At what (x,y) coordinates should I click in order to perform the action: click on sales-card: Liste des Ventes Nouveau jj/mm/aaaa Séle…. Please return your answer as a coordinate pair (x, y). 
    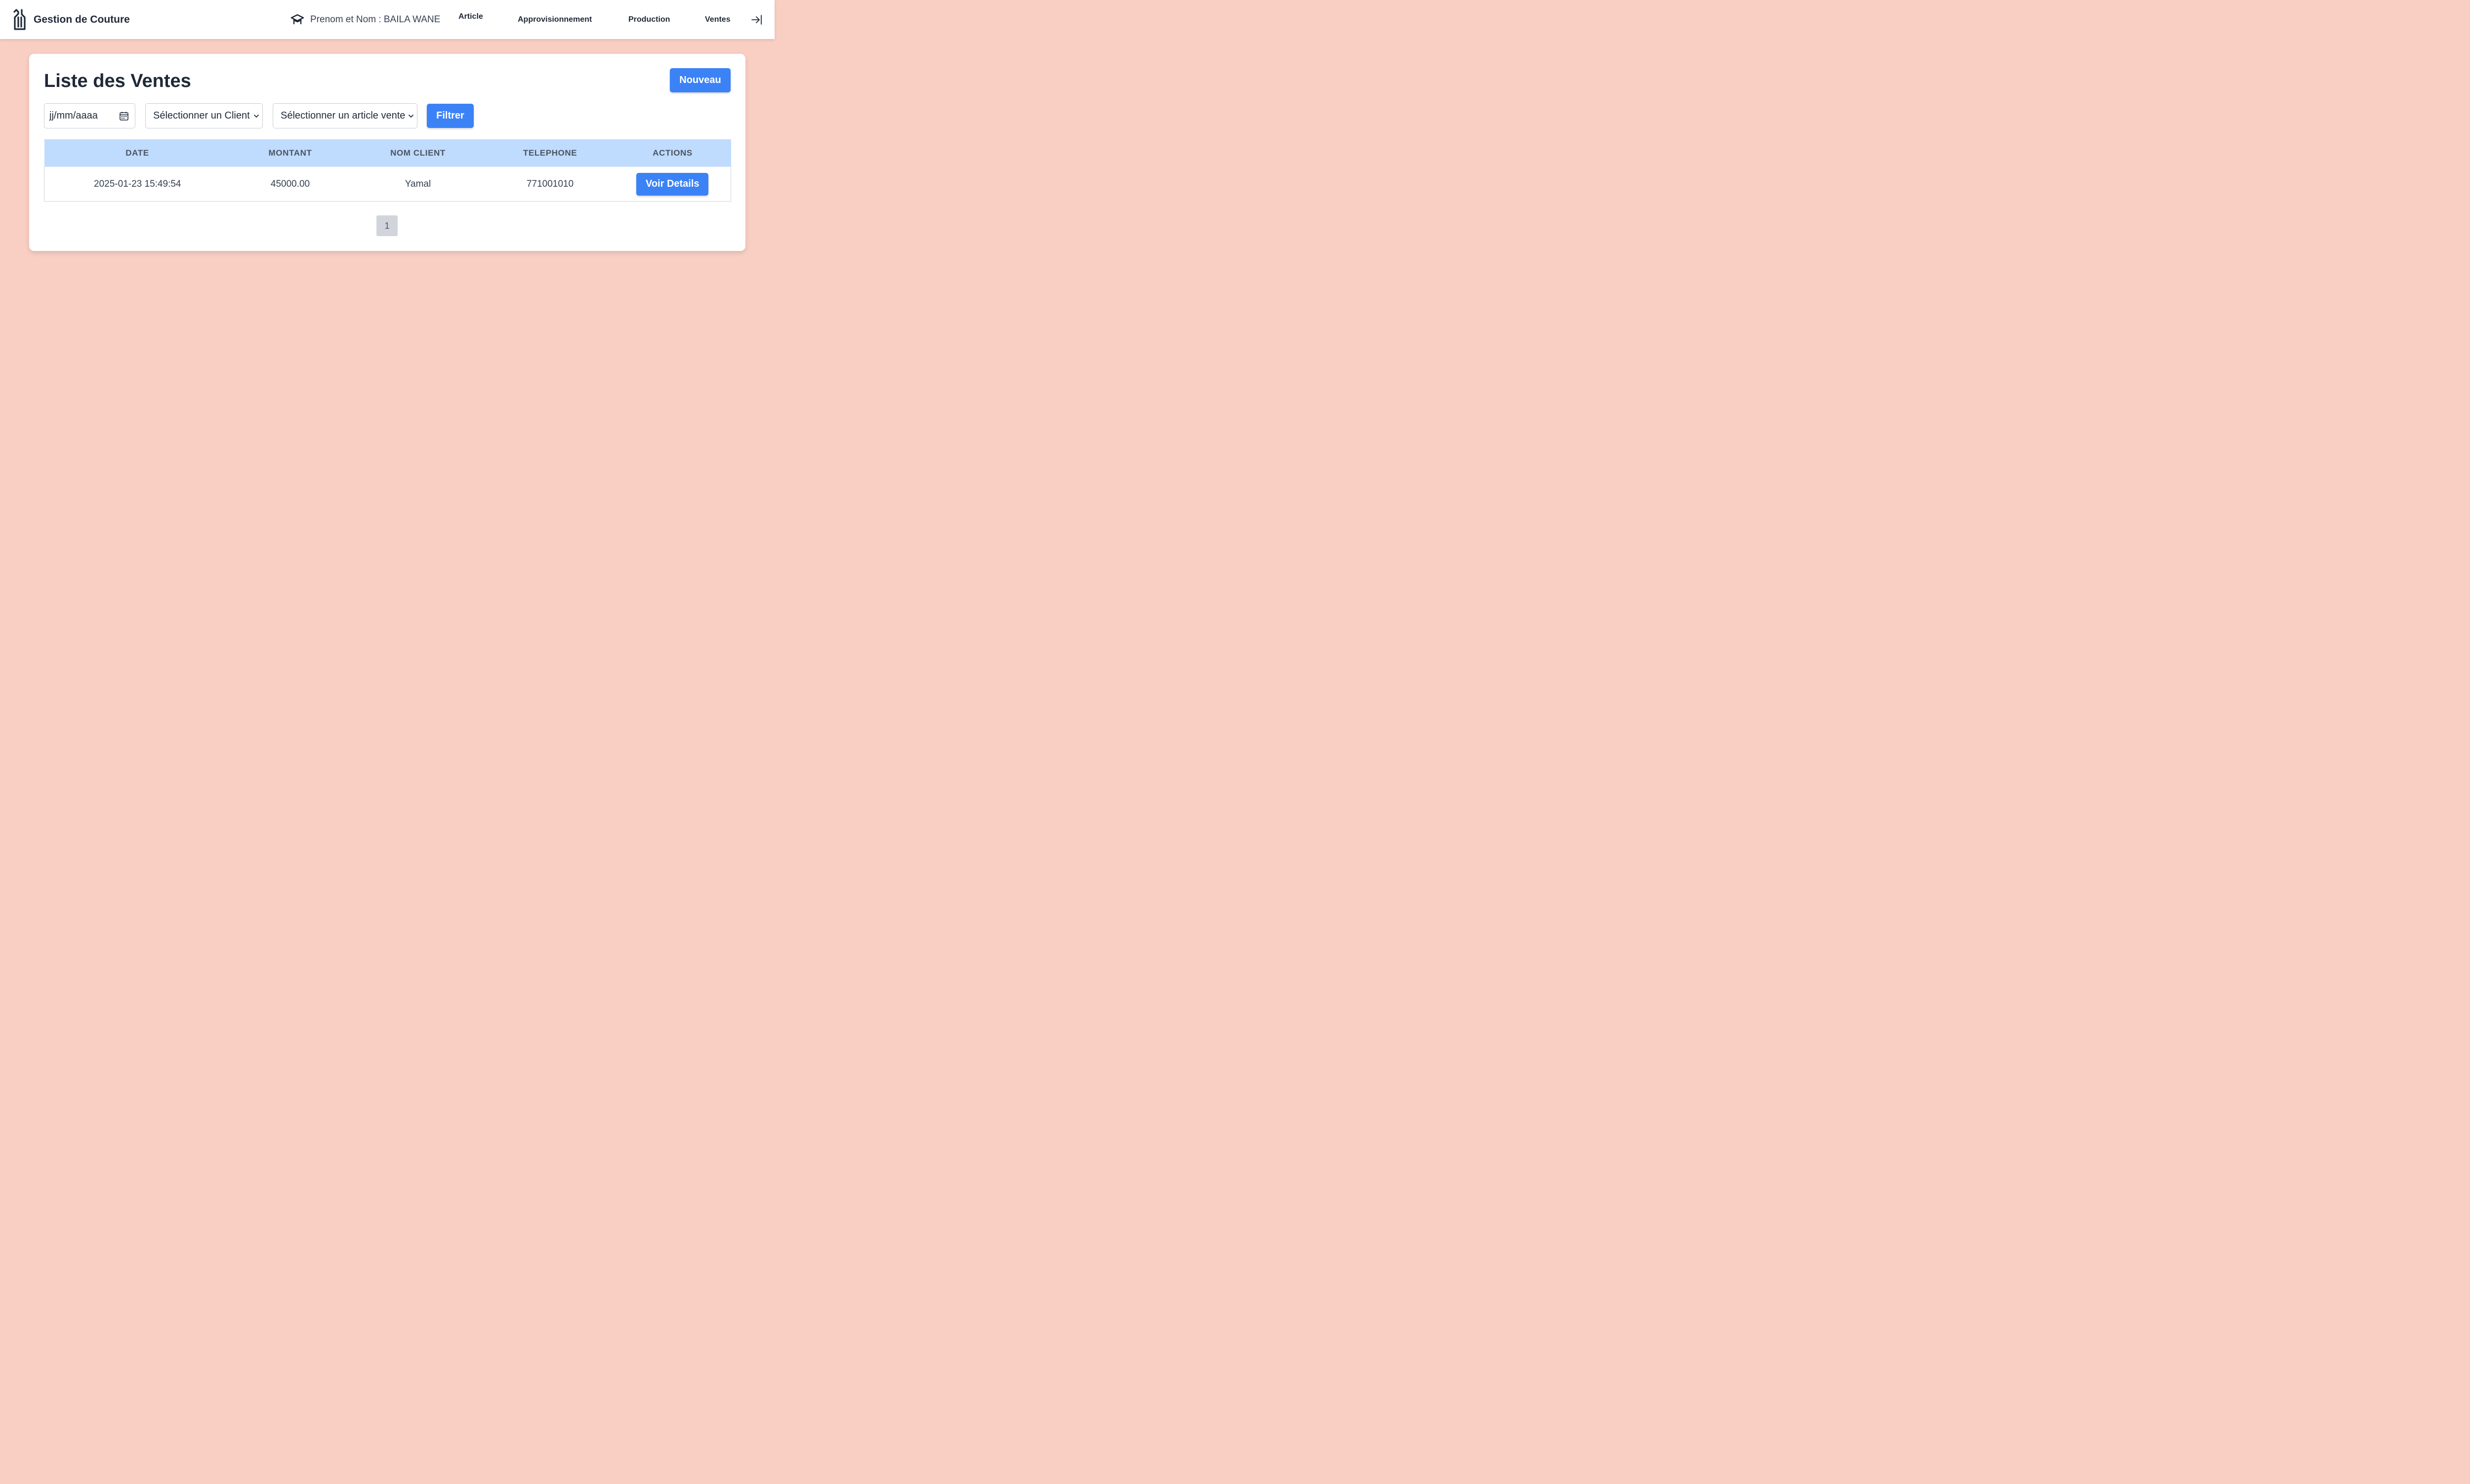
    Looking at the image, I should click on (387, 152).